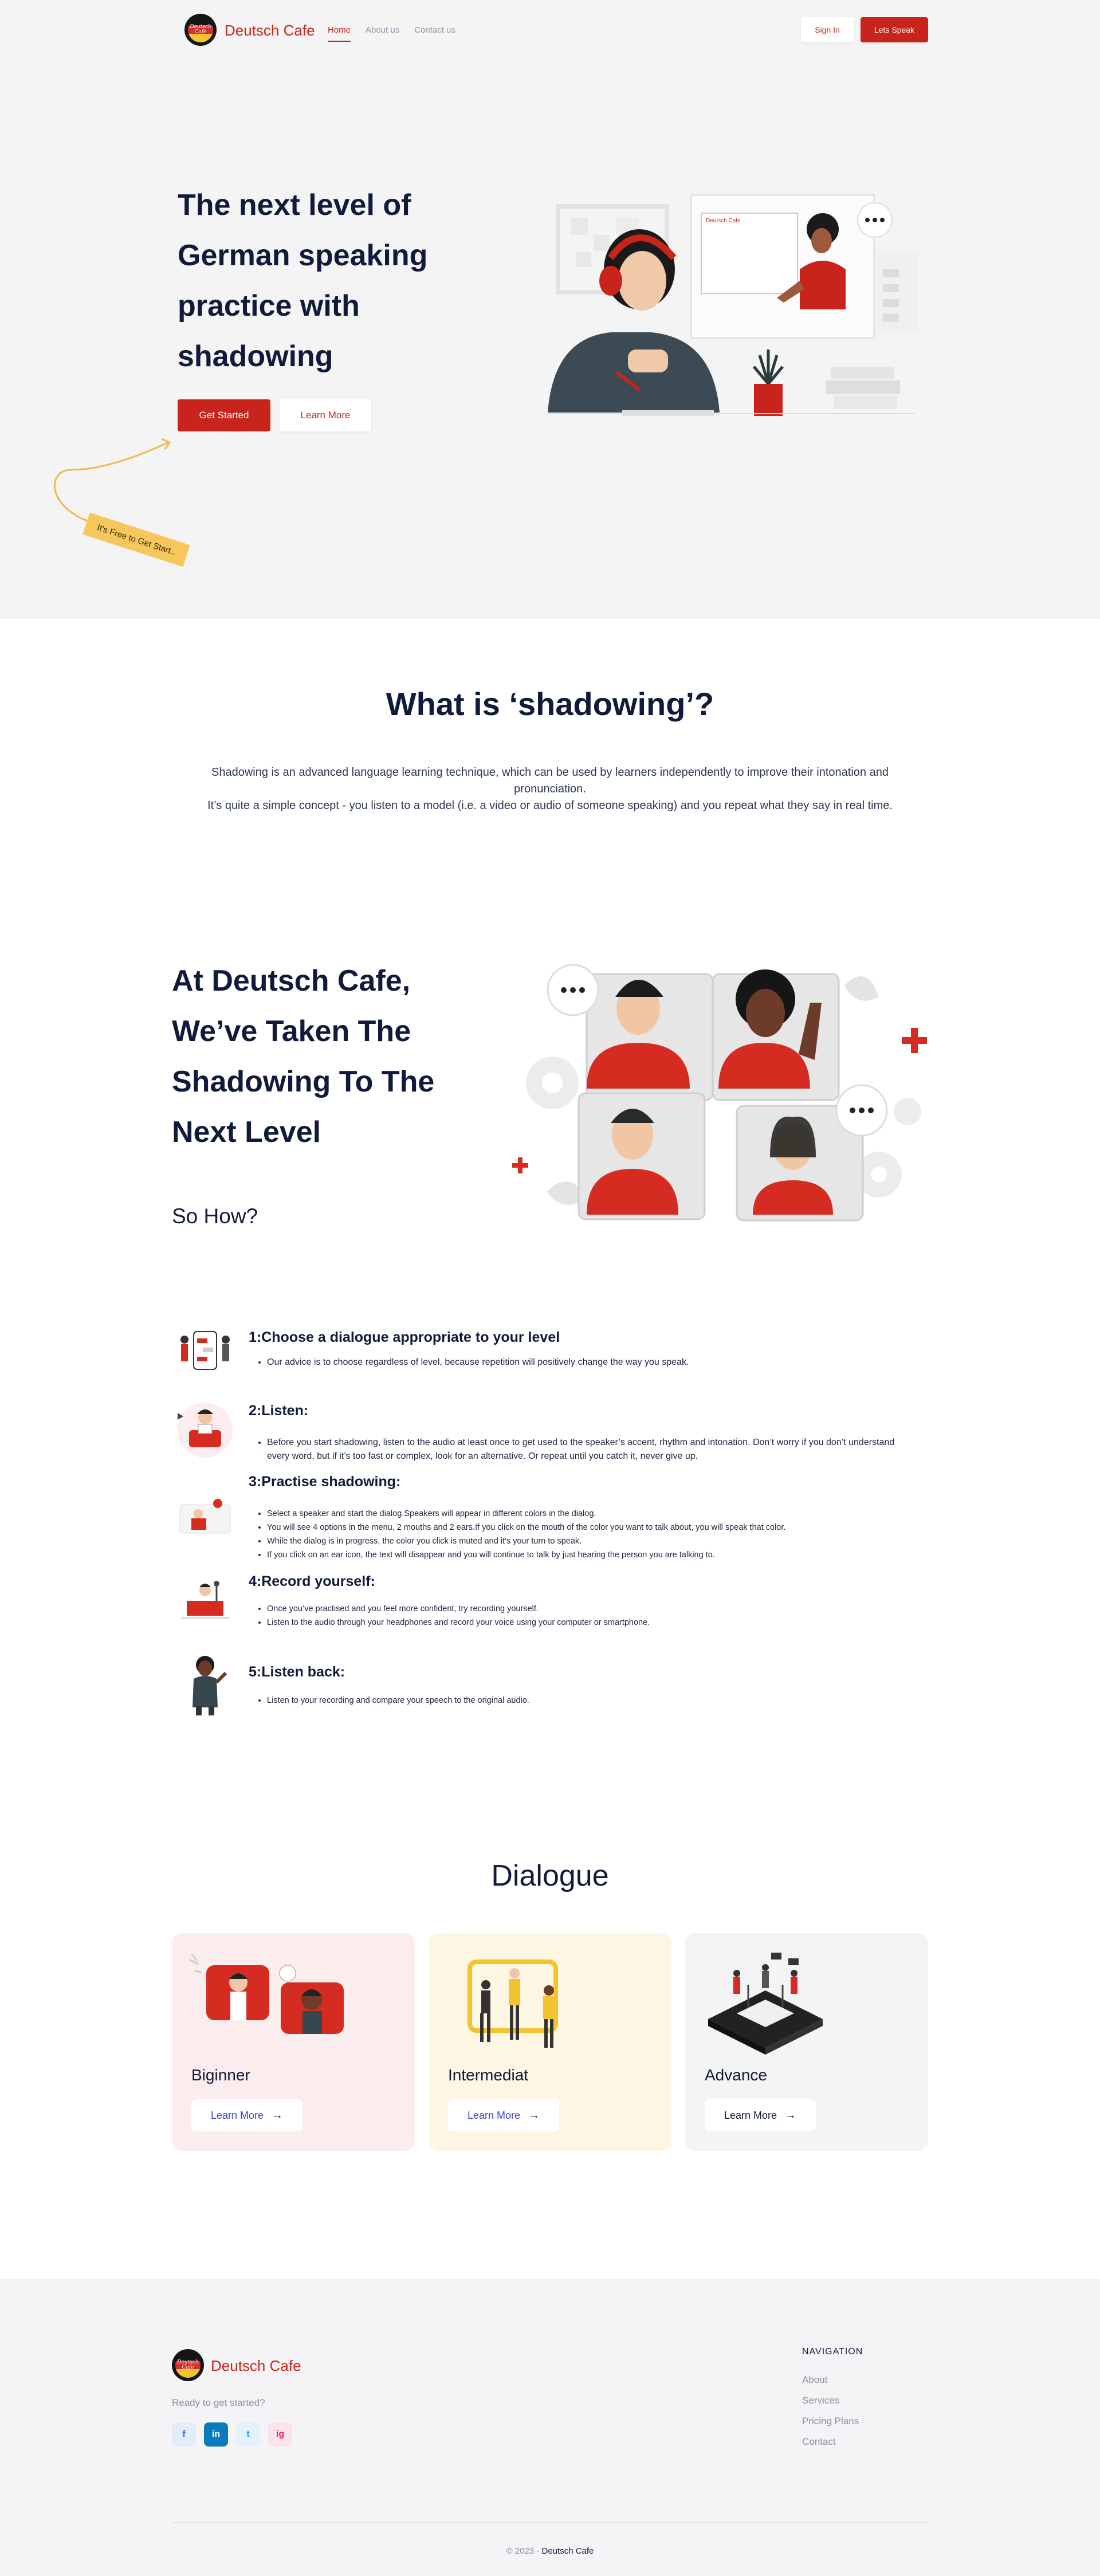  Describe the element at coordinates (550, 2523) in the screenshot. I see `footer-divider` at that location.